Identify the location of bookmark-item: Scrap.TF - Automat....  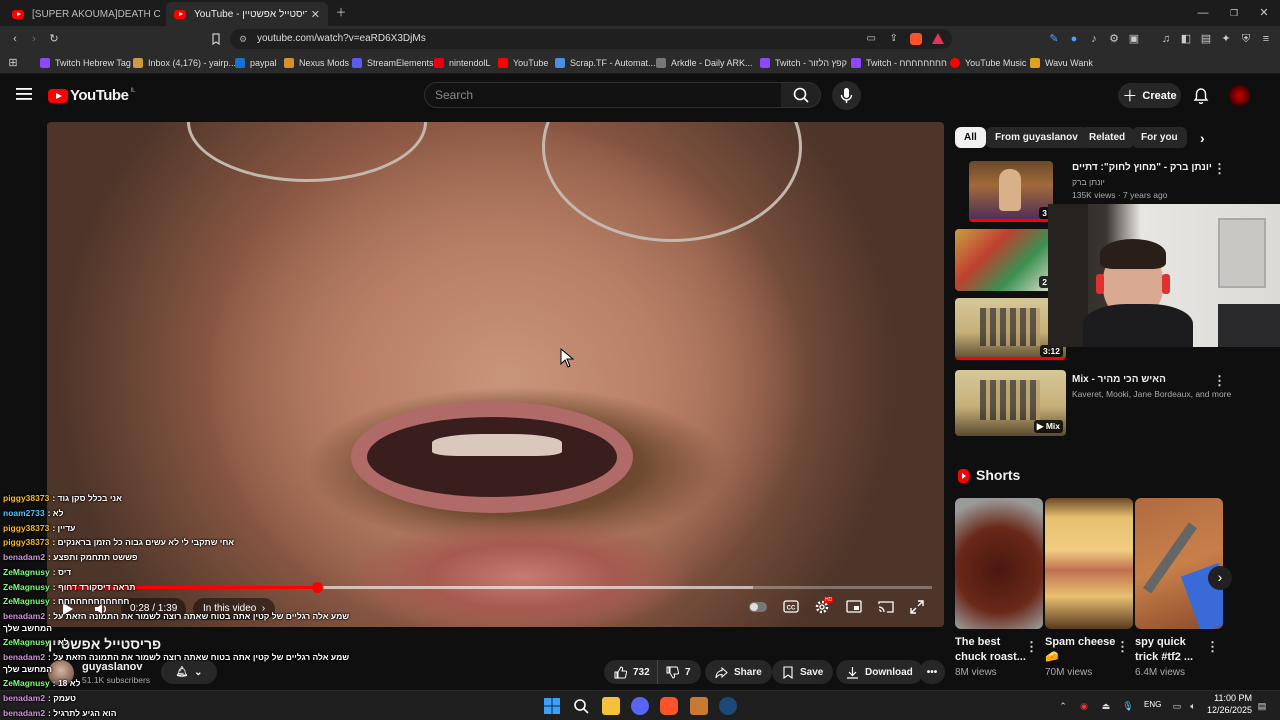
(605, 63).